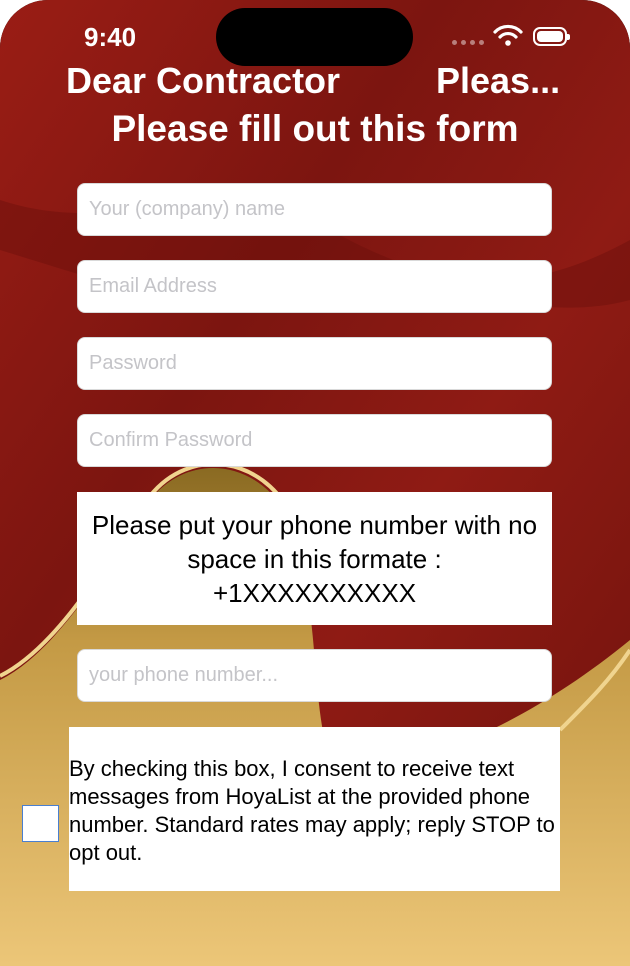 The width and height of the screenshot is (630, 966). What do you see at coordinates (110, 37) in the screenshot?
I see `status-time: 9:40` at bounding box center [110, 37].